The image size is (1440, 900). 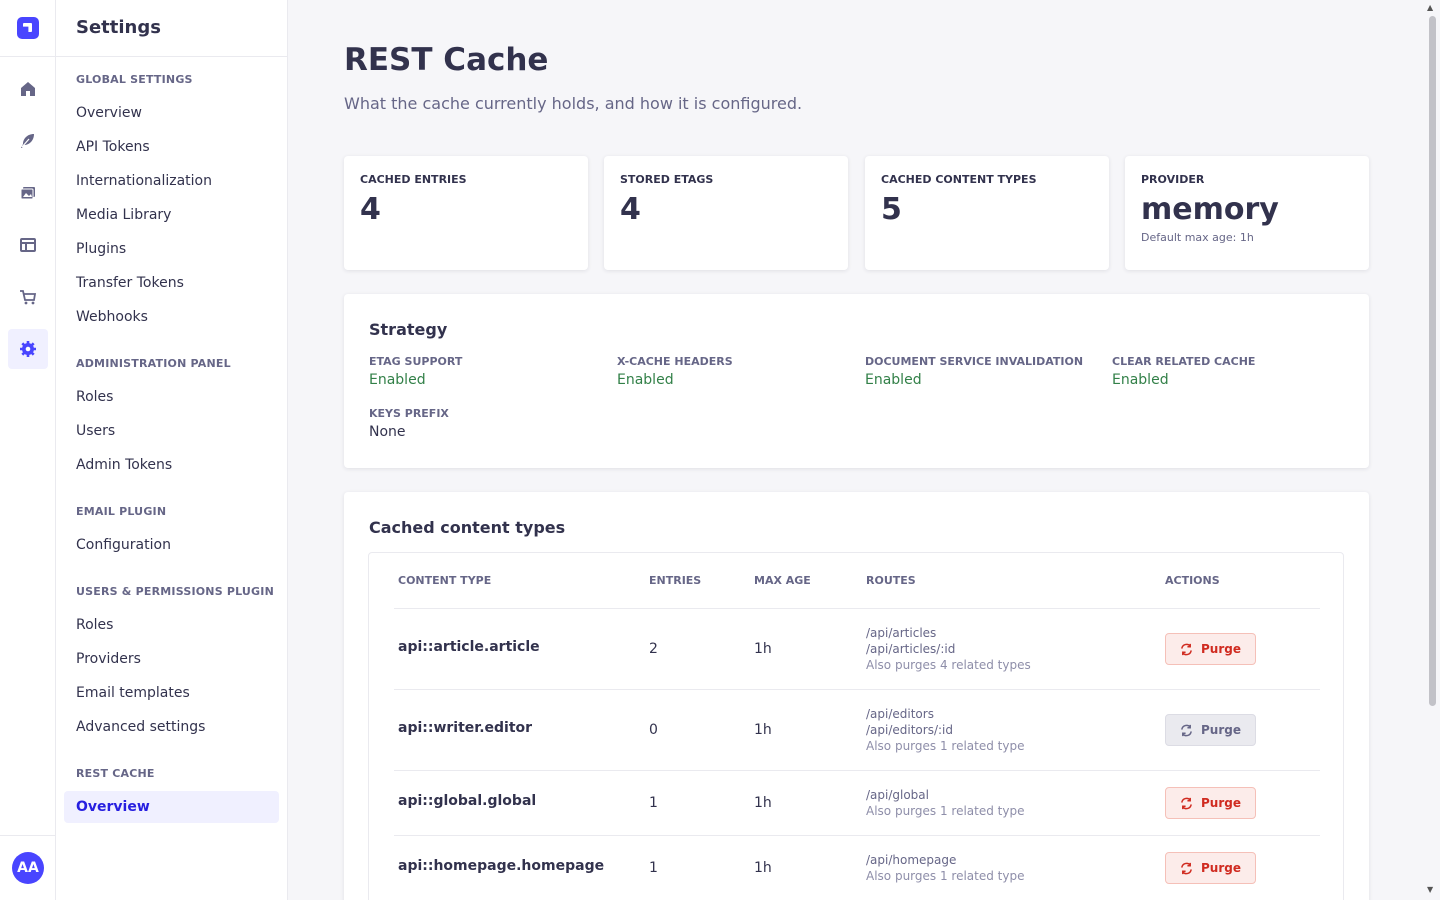 What do you see at coordinates (1432, 361) in the screenshot?
I see `scroll-thumb` at bounding box center [1432, 361].